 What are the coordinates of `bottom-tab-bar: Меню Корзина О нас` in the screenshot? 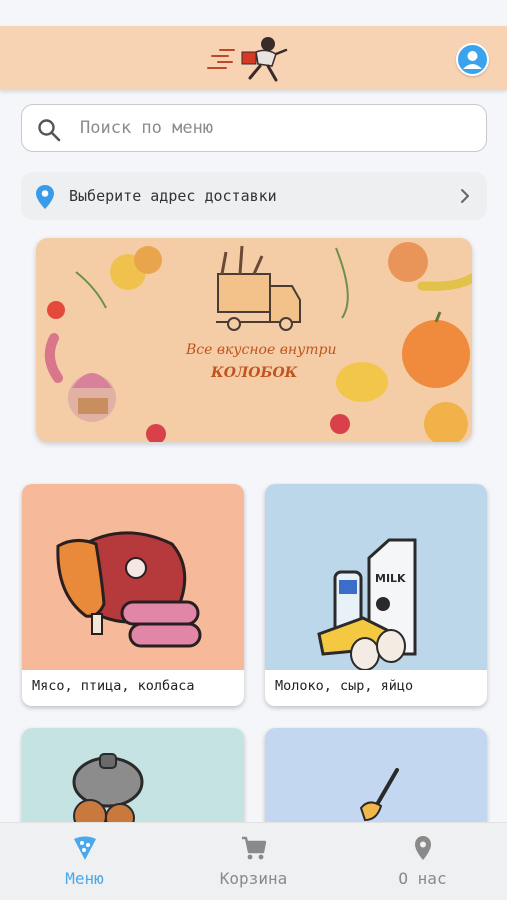 It's located at (253, 861).